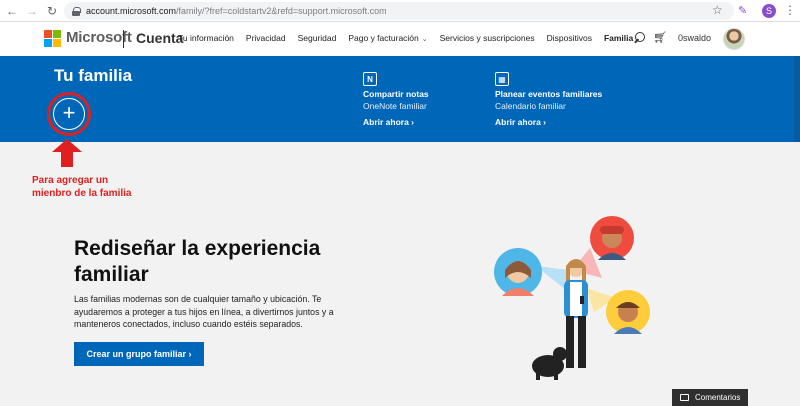 Image resolution: width=800 pixels, height=406 pixels. I want to click on nav-seguridad: Seguridad, so click(317, 38).